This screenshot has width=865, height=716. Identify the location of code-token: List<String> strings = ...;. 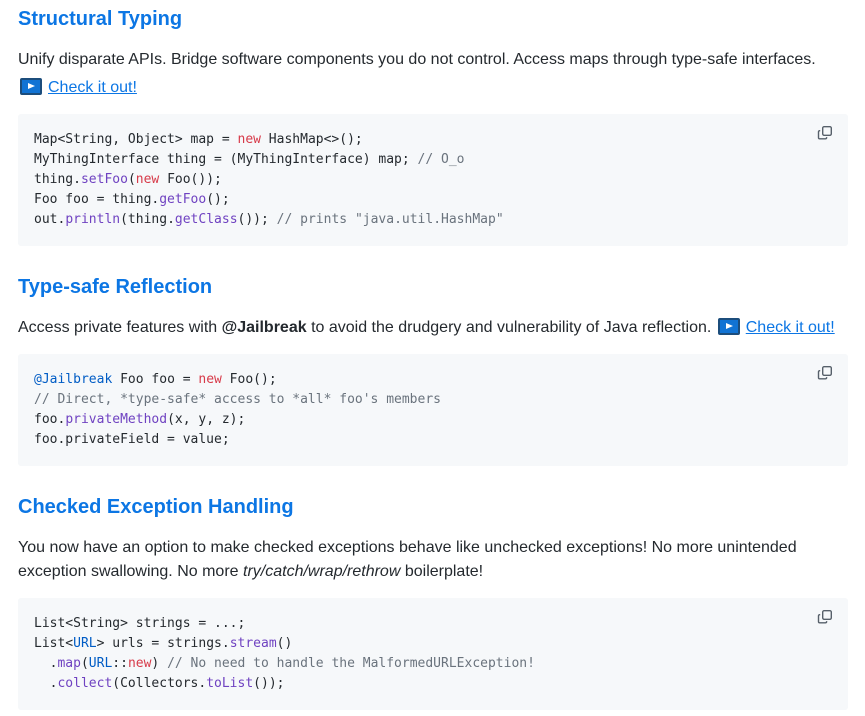
(140, 623).